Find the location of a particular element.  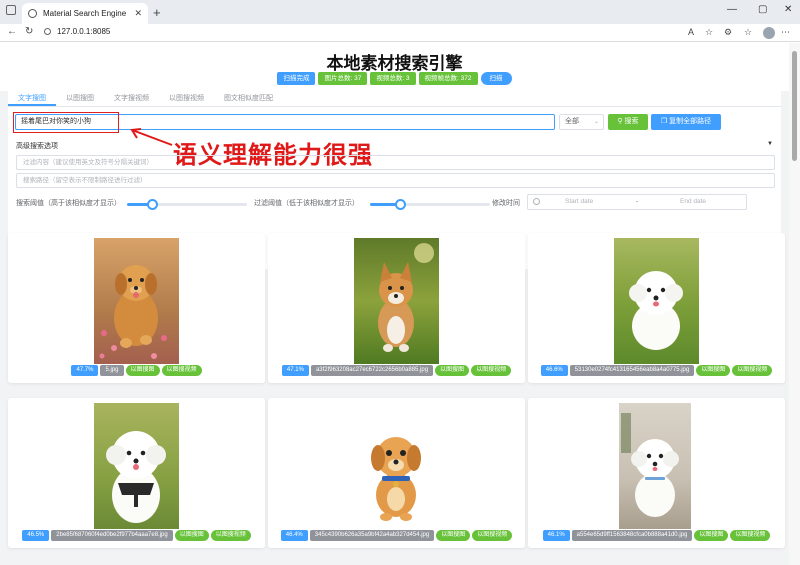

site-info-icon is located at coordinates (47, 31).